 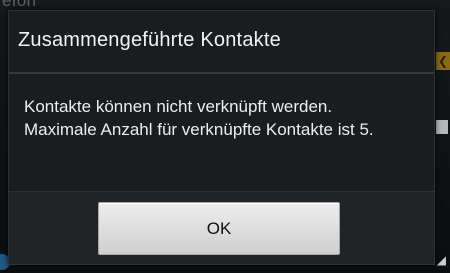 I want to click on contact-icon, so click(x=442, y=127).